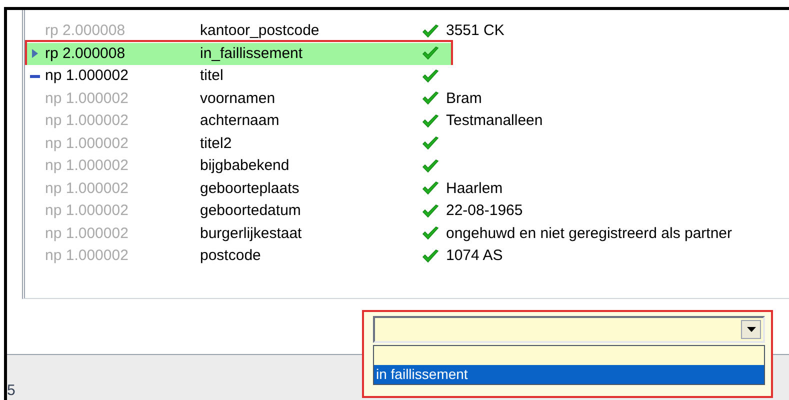 Image resolution: width=789 pixels, height=400 pixels. I want to click on field-value: Haarlem, so click(474, 188).